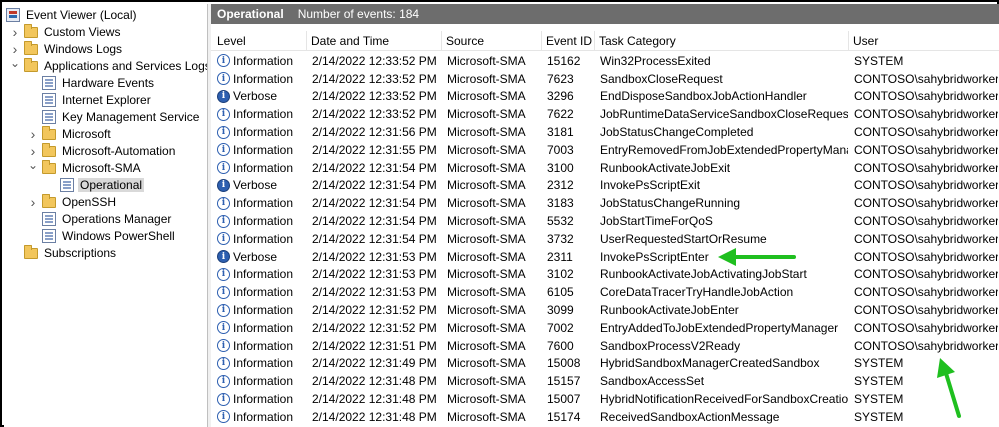  I want to click on column-header-level: Level, so click(260, 41).